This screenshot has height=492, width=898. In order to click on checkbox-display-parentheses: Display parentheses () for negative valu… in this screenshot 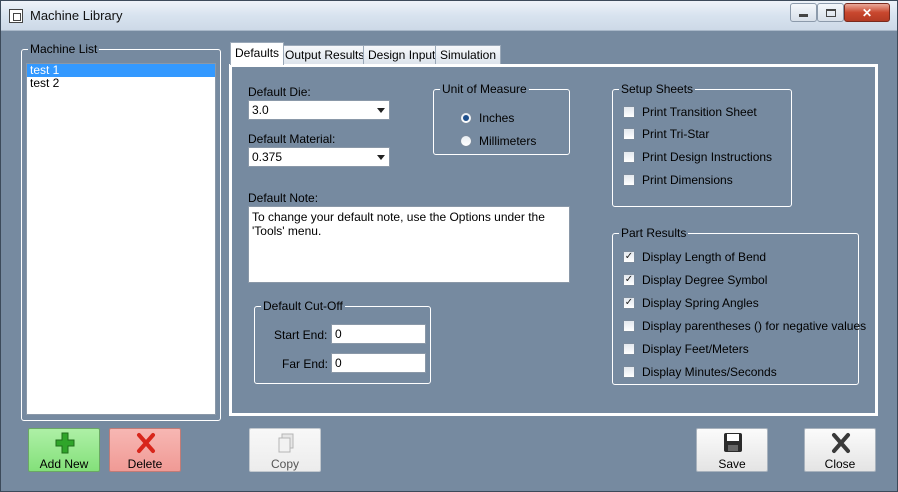, I will do `click(744, 326)`.